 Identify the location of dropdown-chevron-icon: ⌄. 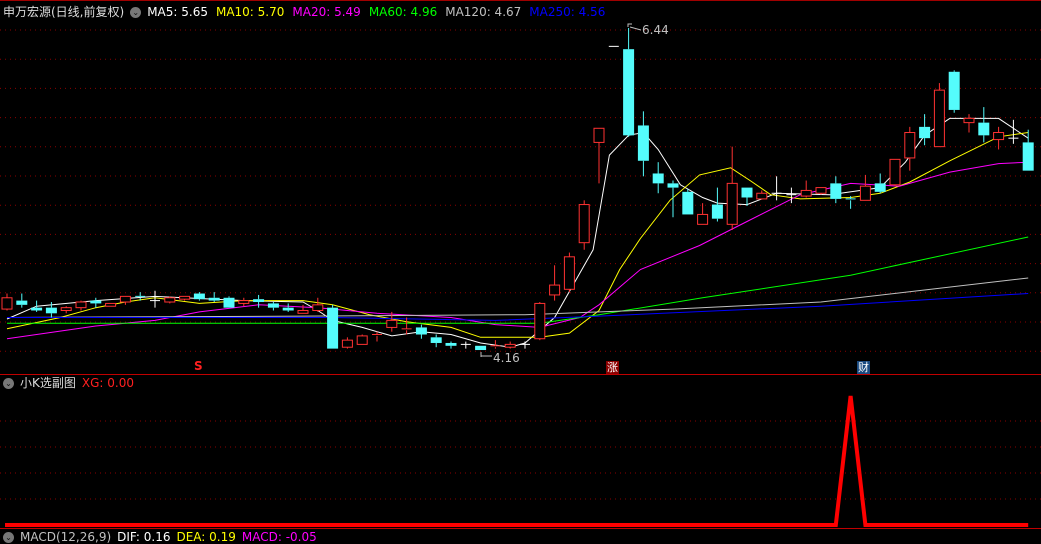
(136, 12).